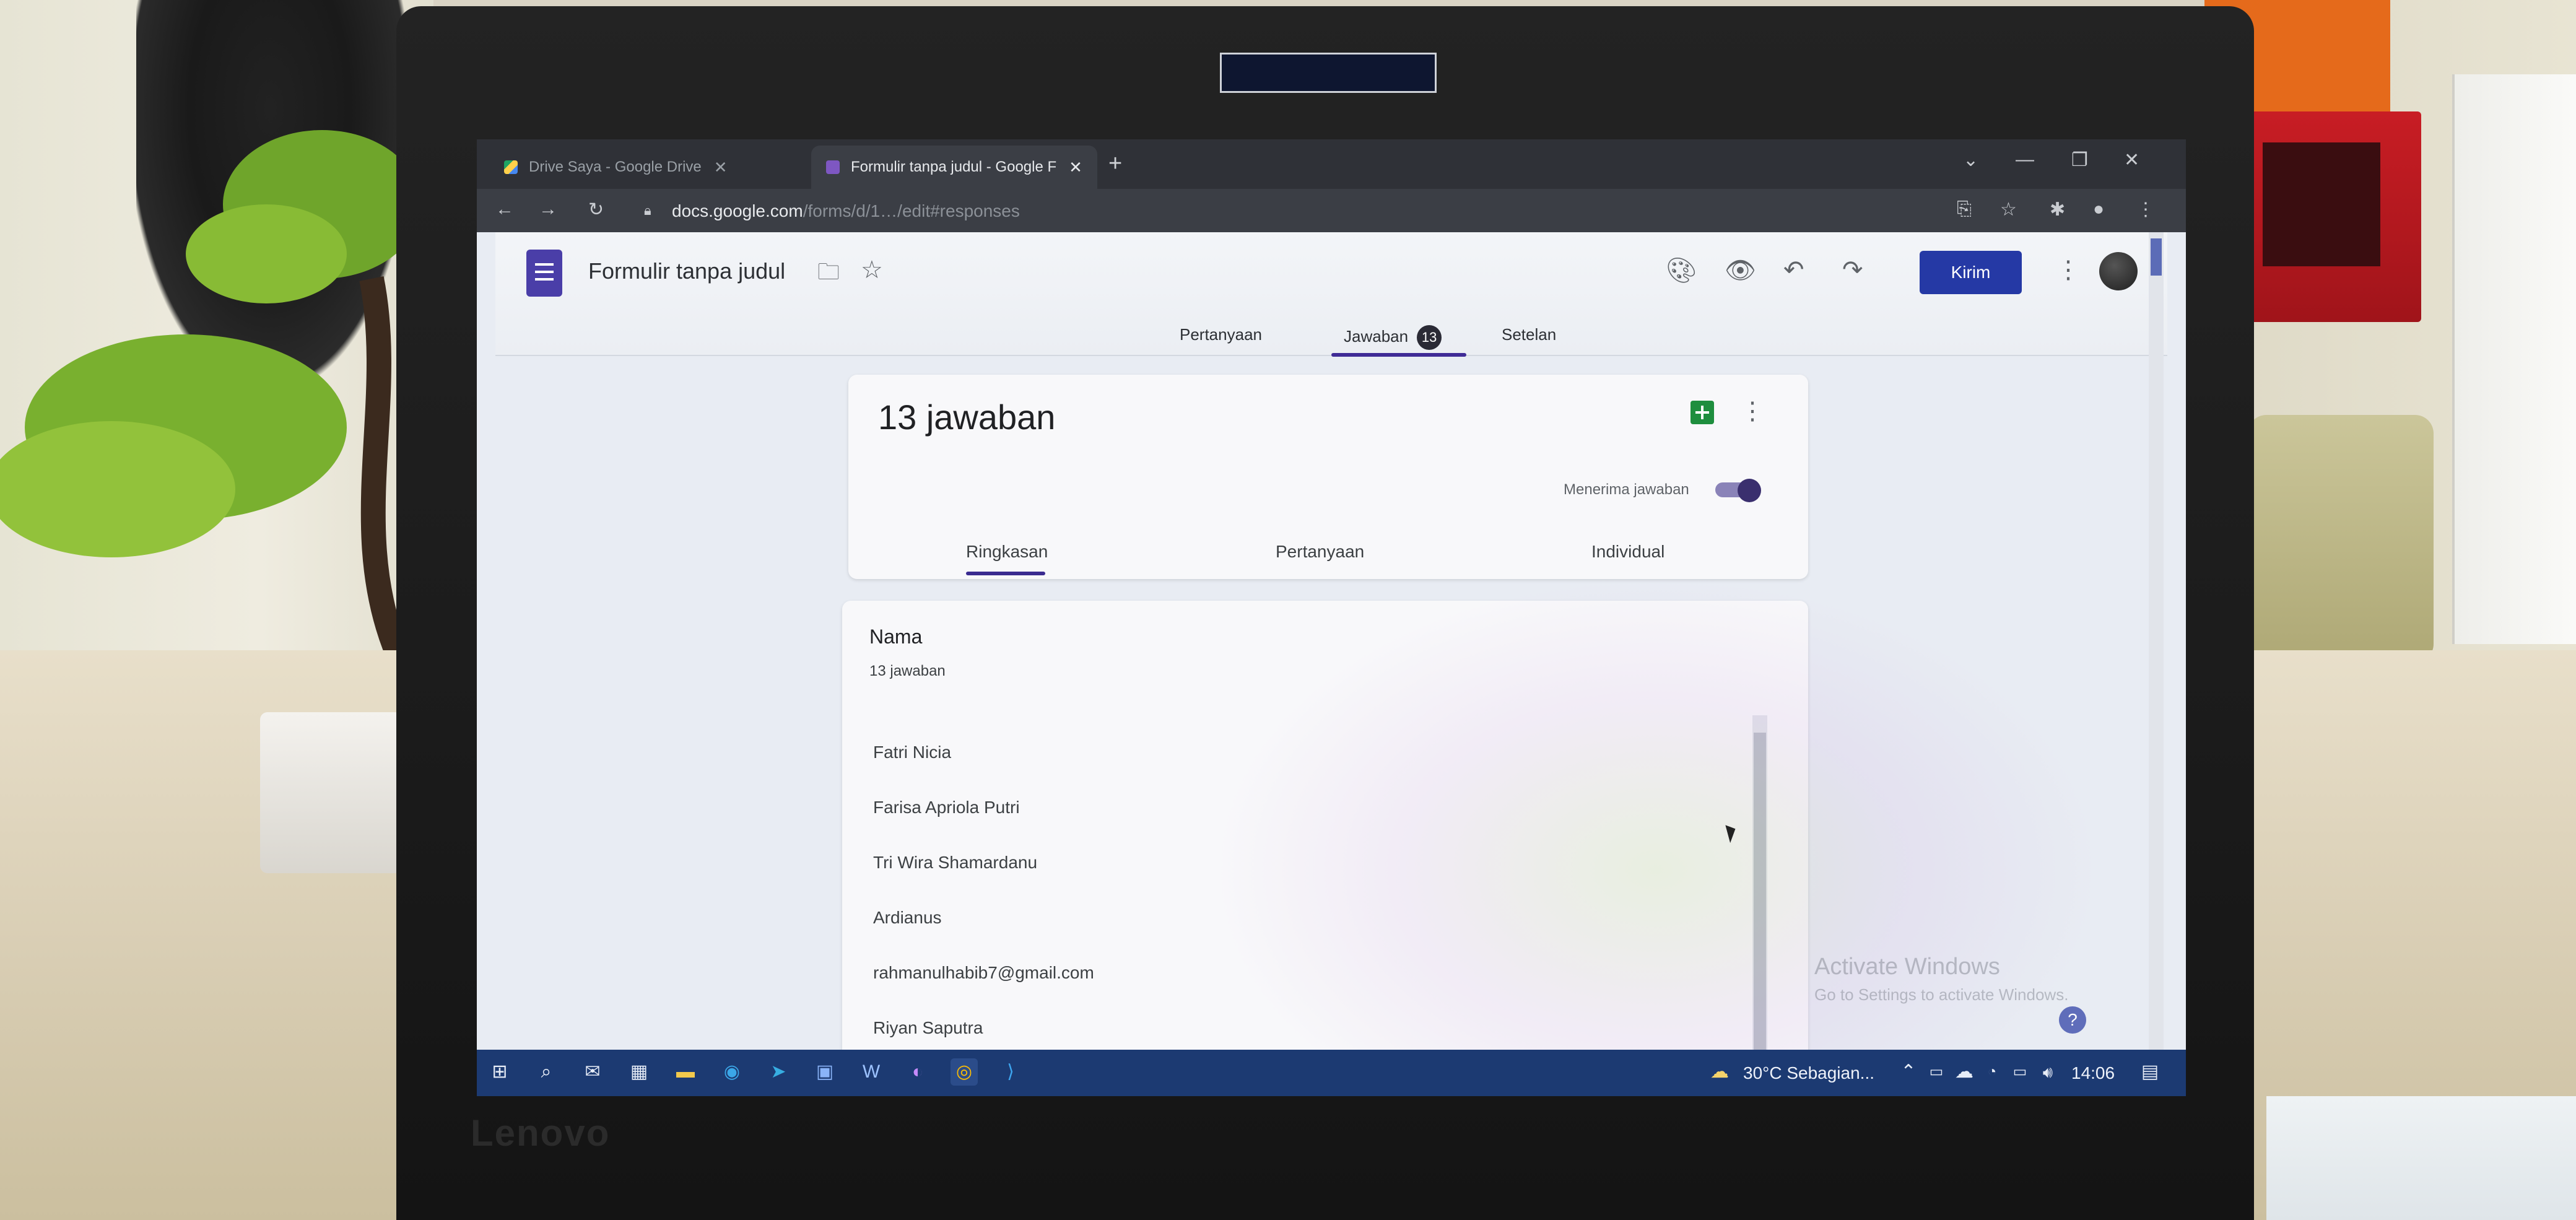  What do you see at coordinates (499, 1072) in the screenshot?
I see `windows-start-icon: ⊞` at bounding box center [499, 1072].